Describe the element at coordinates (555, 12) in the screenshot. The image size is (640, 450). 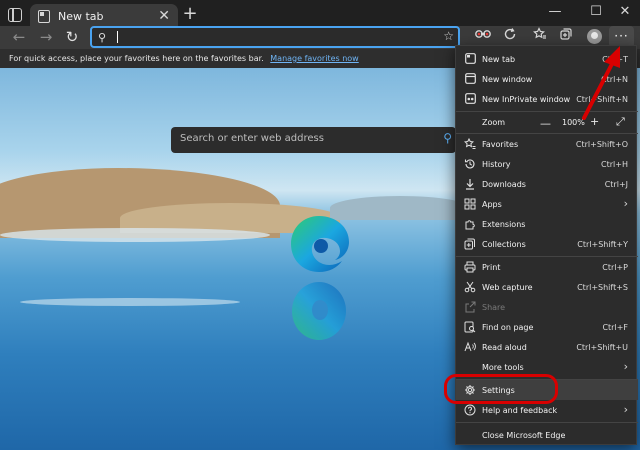
I see `minimize-button: —` at that location.